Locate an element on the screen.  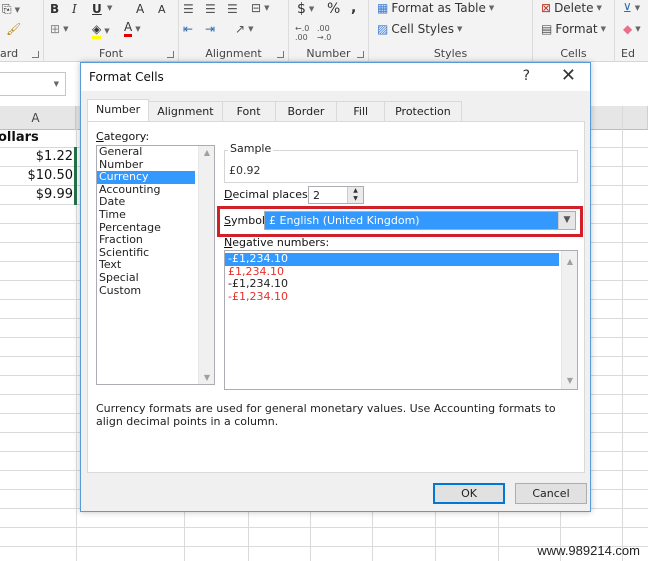
align-top-icon: ☰ is located at coordinates (188, 9).